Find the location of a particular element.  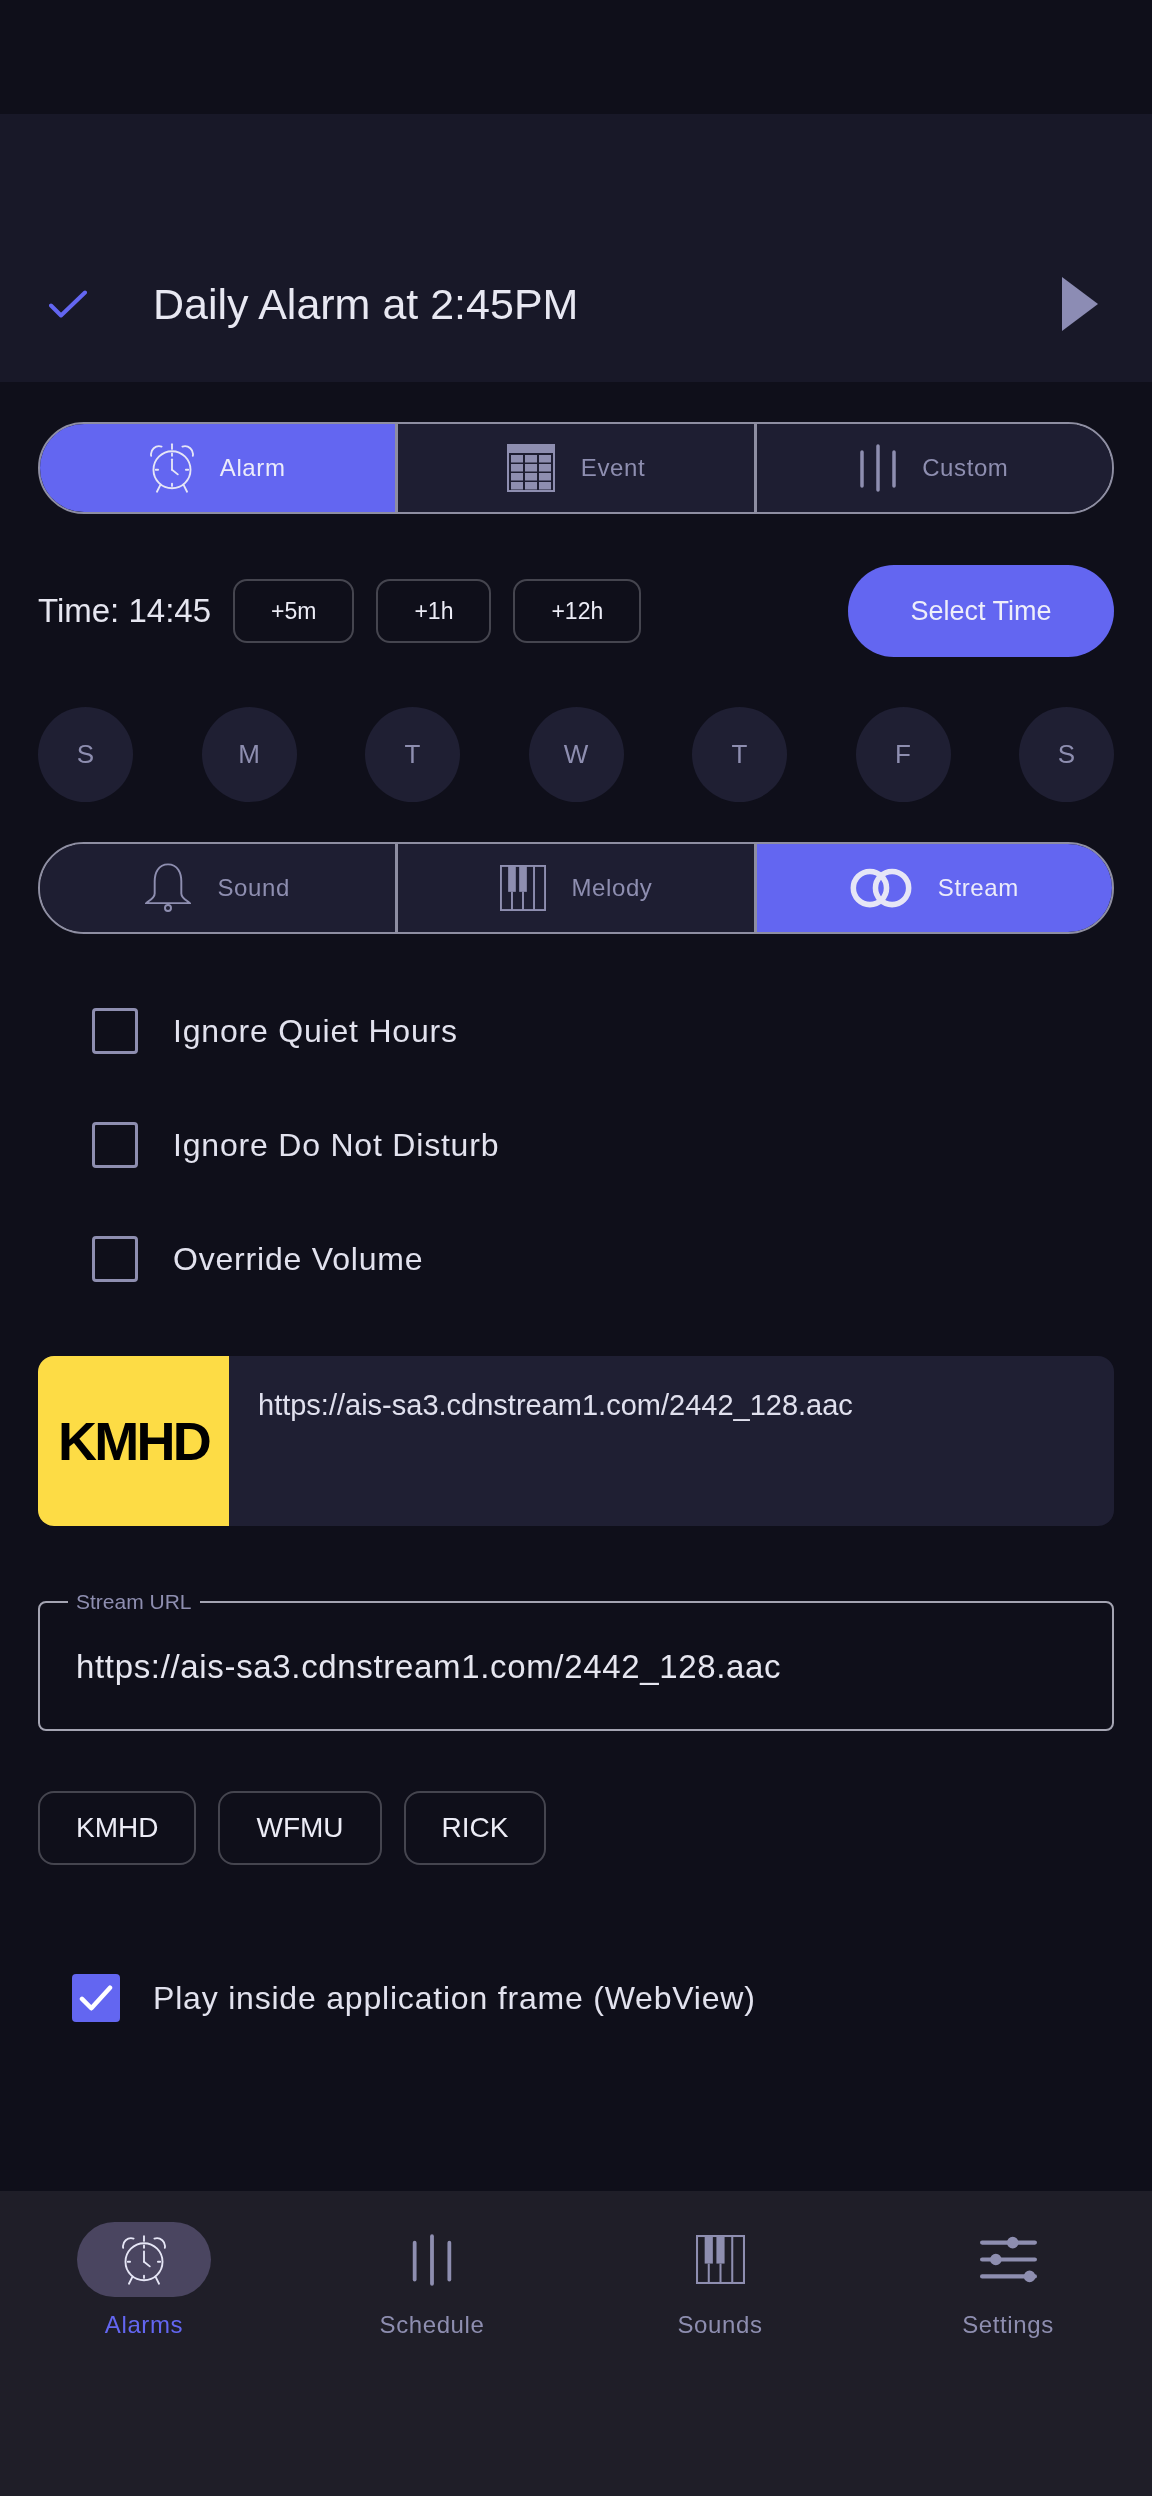

preset-button: KMHD is located at coordinates (117, 1828).